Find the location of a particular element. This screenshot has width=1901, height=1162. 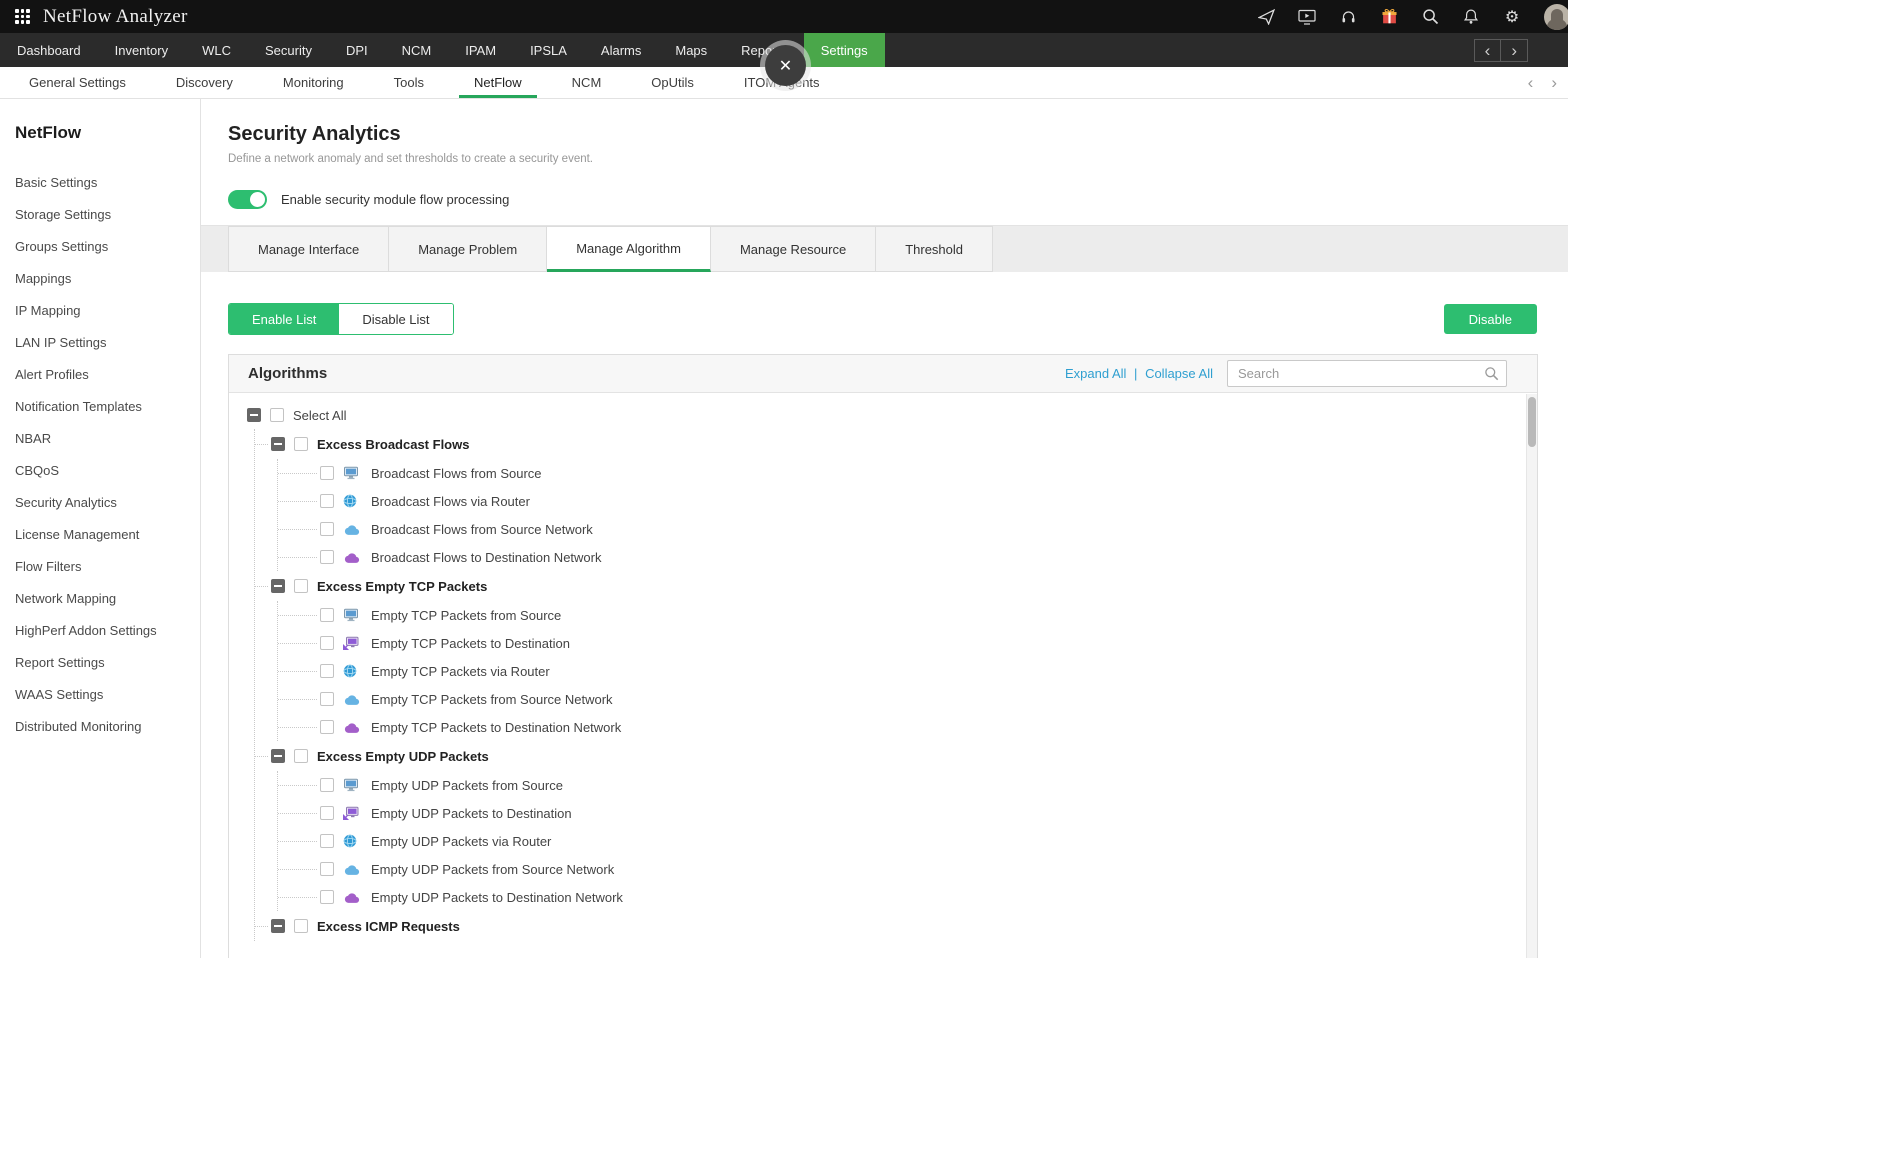

sidebar-item-security-analytics: Security Analytics is located at coordinates (107, 502).